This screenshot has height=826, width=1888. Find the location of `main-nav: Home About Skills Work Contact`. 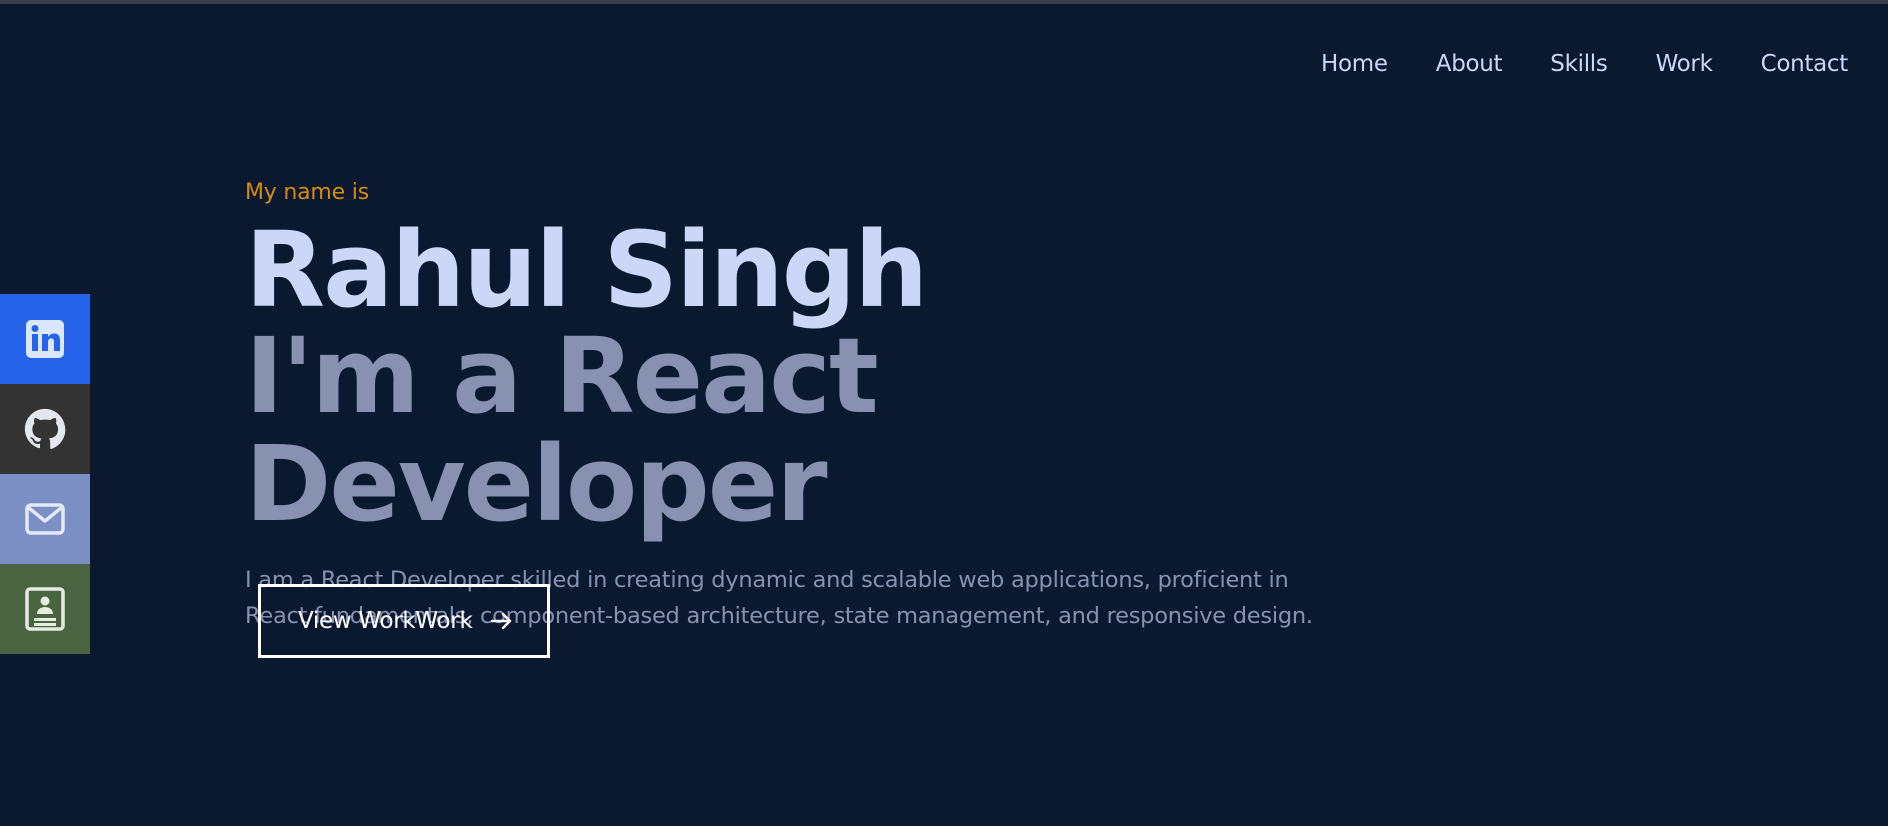

main-nav: Home About Skills Work Contact is located at coordinates (1560, 64).